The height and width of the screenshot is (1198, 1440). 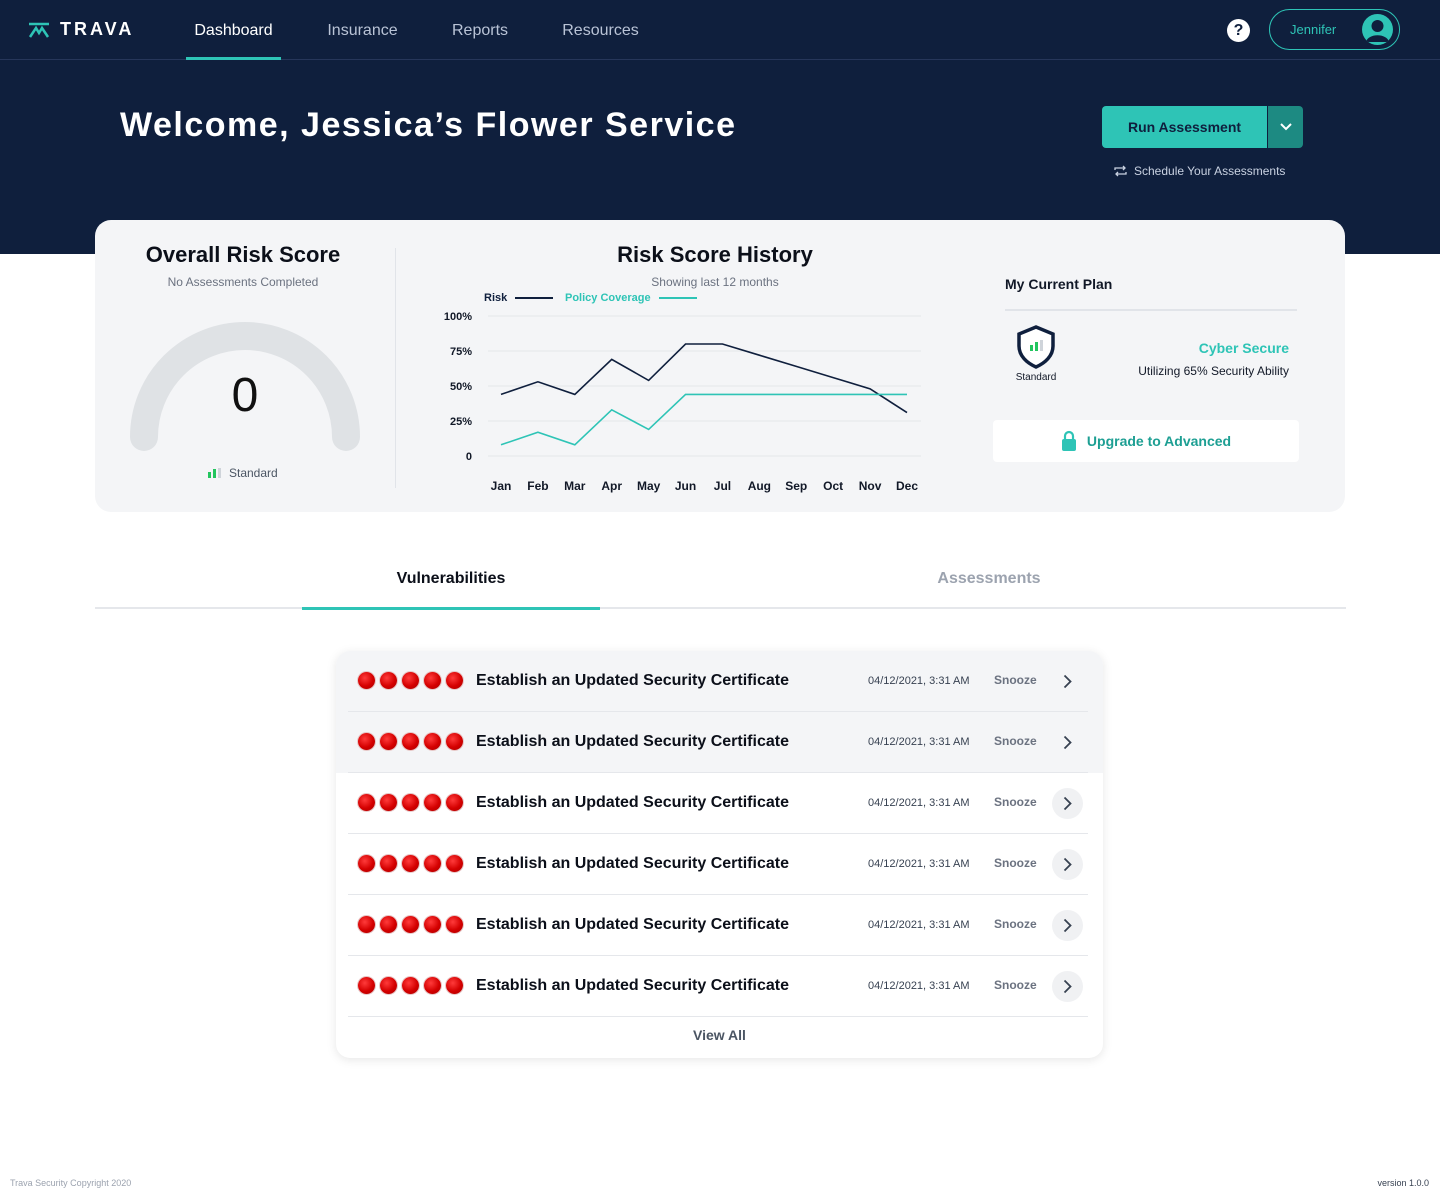 I want to click on nav-tab-dashboard: Dashboard, so click(x=233, y=30).